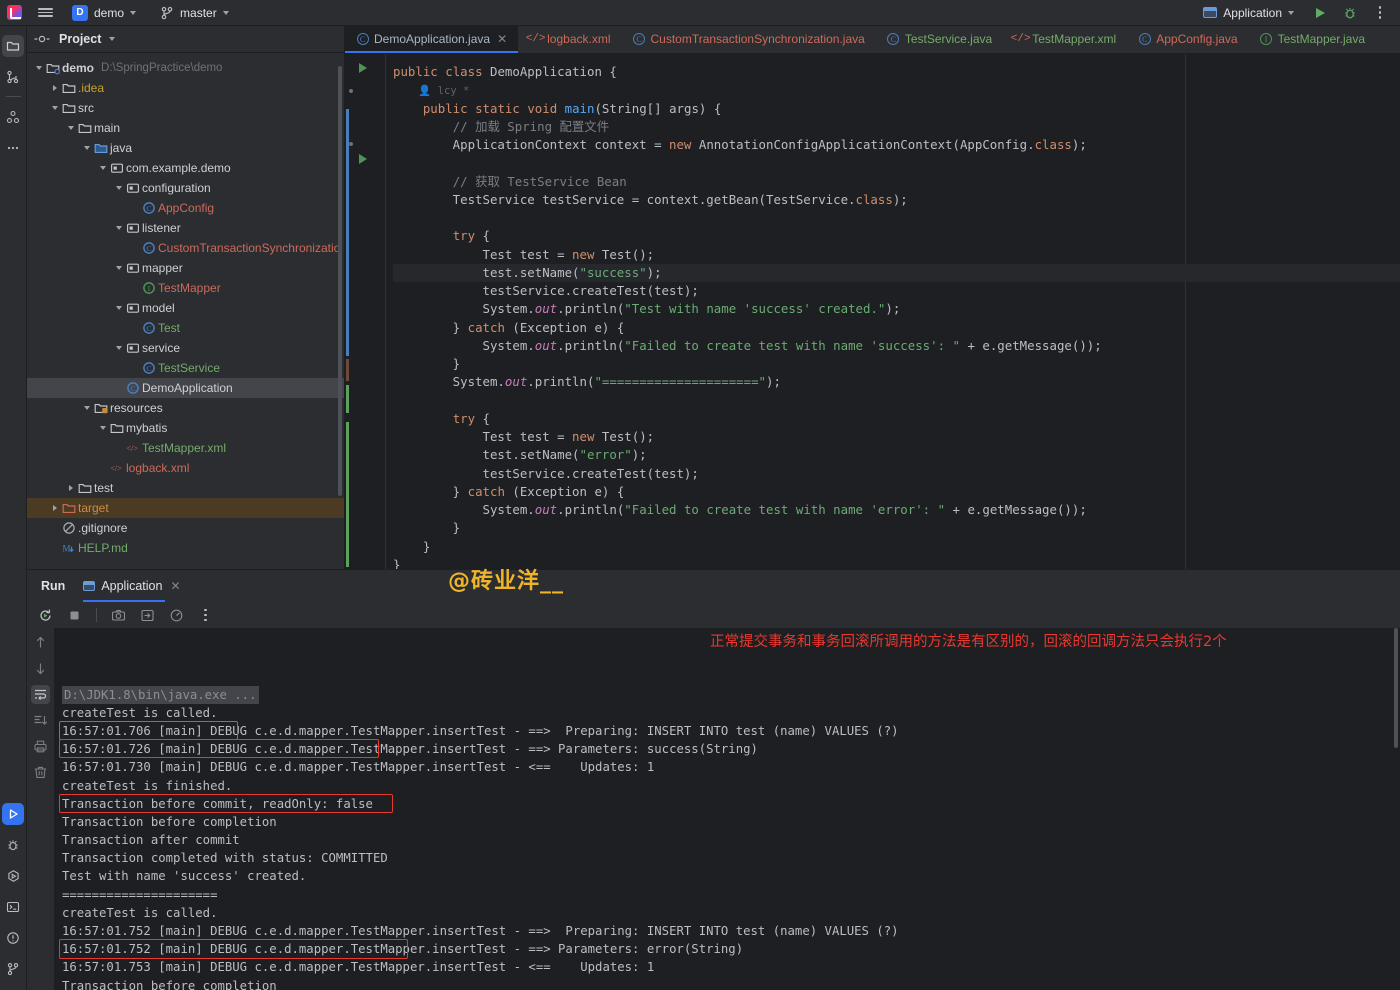  I want to click on clear-all-button, so click(40, 772).